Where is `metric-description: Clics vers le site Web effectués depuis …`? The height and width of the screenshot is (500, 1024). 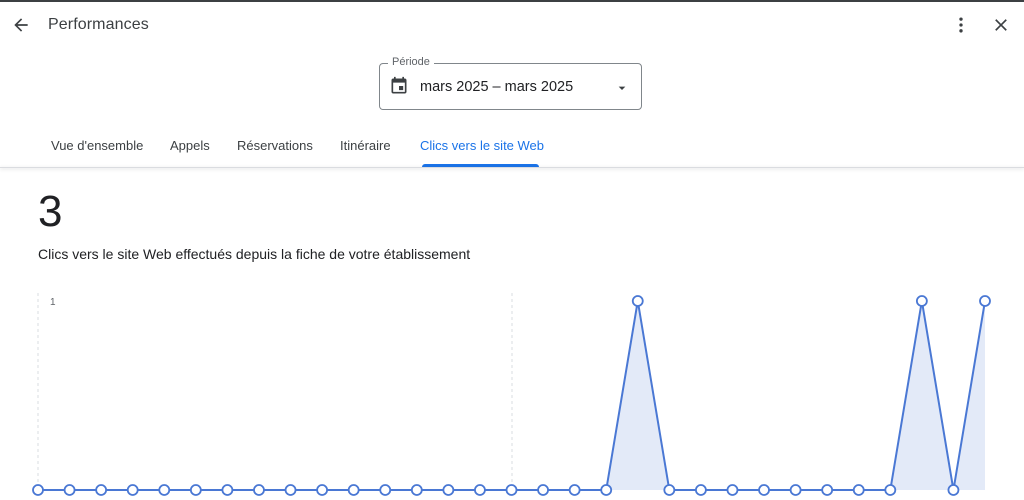 metric-description: Clics vers le site Web effectués depuis … is located at coordinates (254, 254).